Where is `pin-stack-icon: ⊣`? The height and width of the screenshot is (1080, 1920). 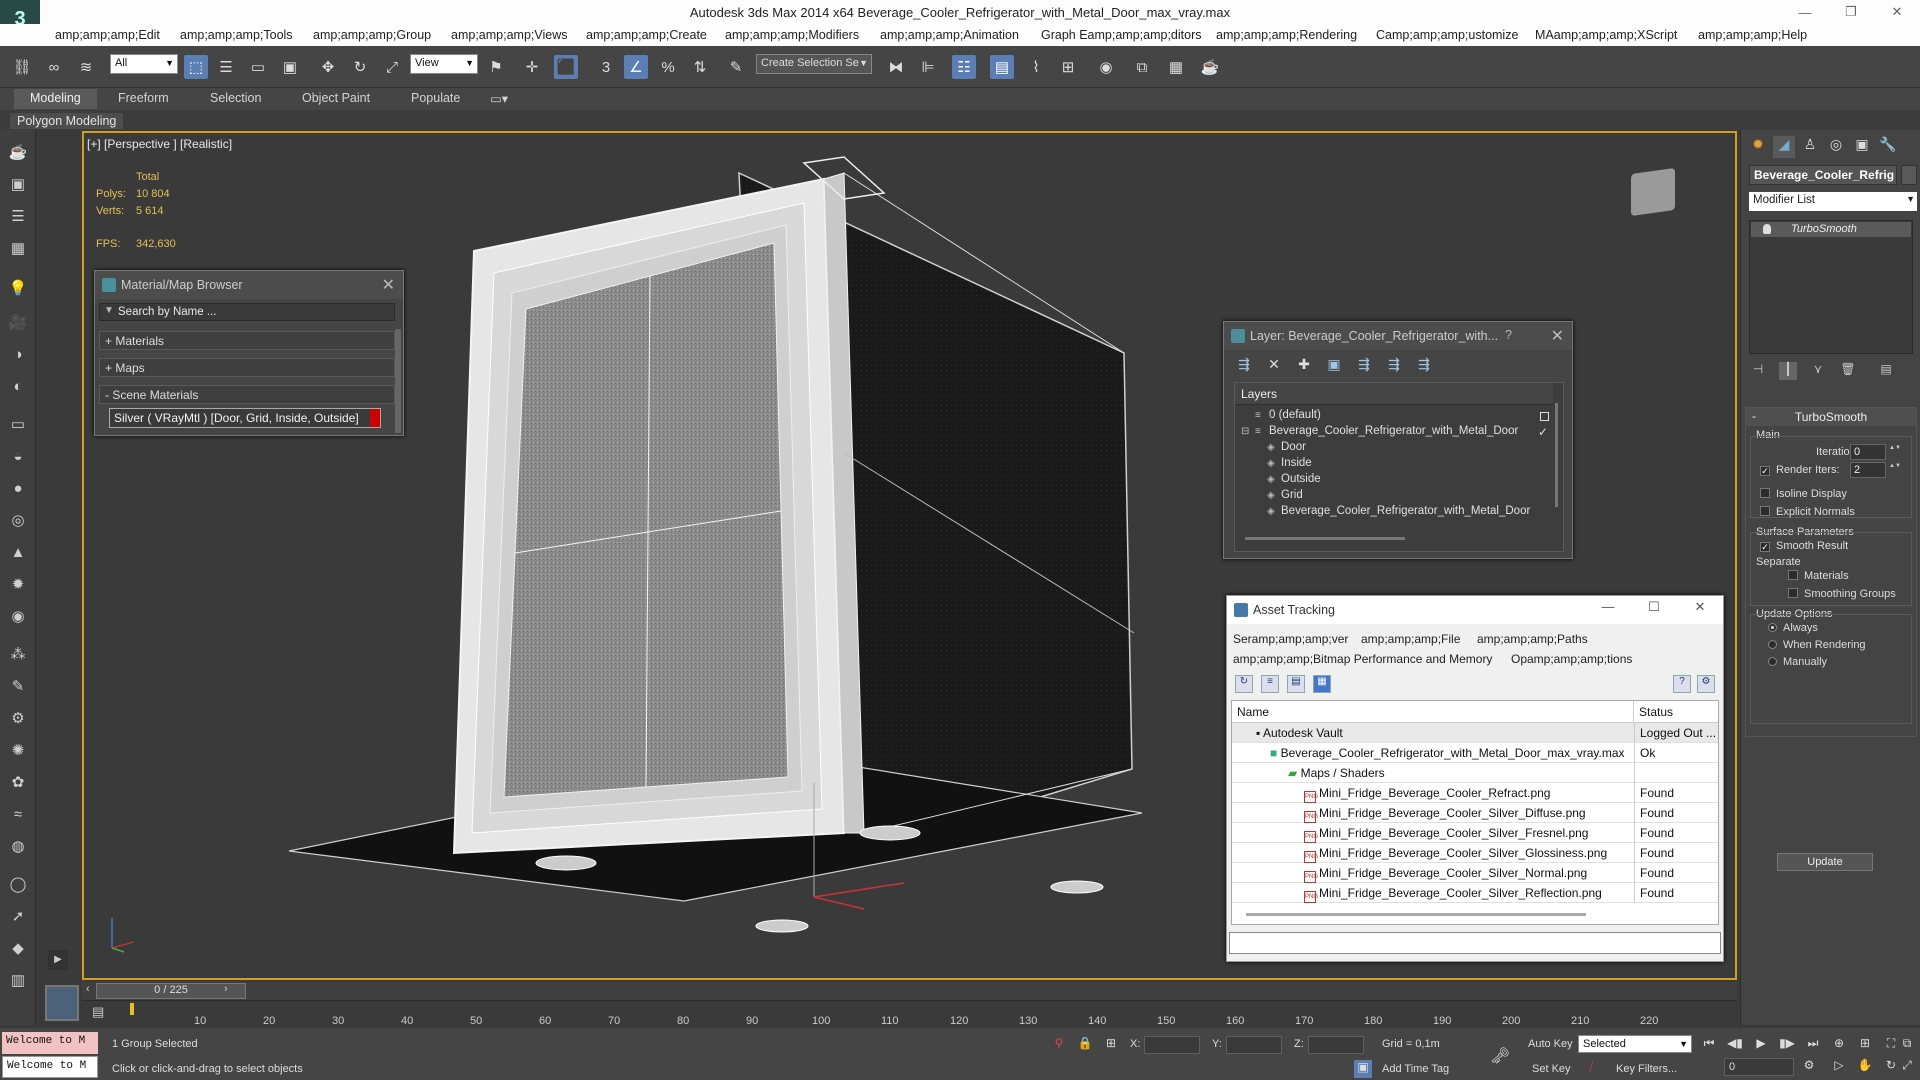 pin-stack-icon: ⊣ is located at coordinates (1758, 371).